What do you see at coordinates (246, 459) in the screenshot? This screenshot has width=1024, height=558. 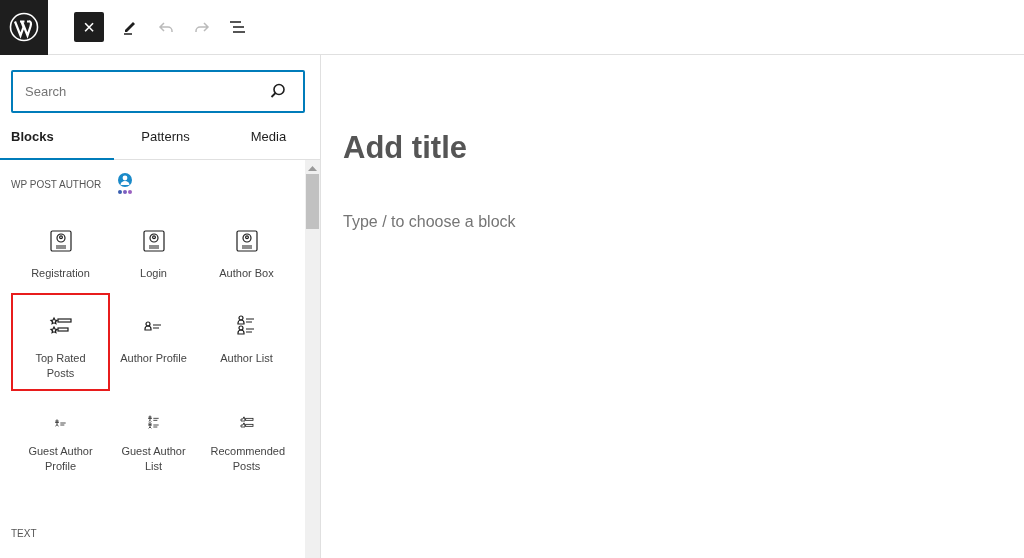 I see `block-label: Recommended Posts` at bounding box center [246, 459].